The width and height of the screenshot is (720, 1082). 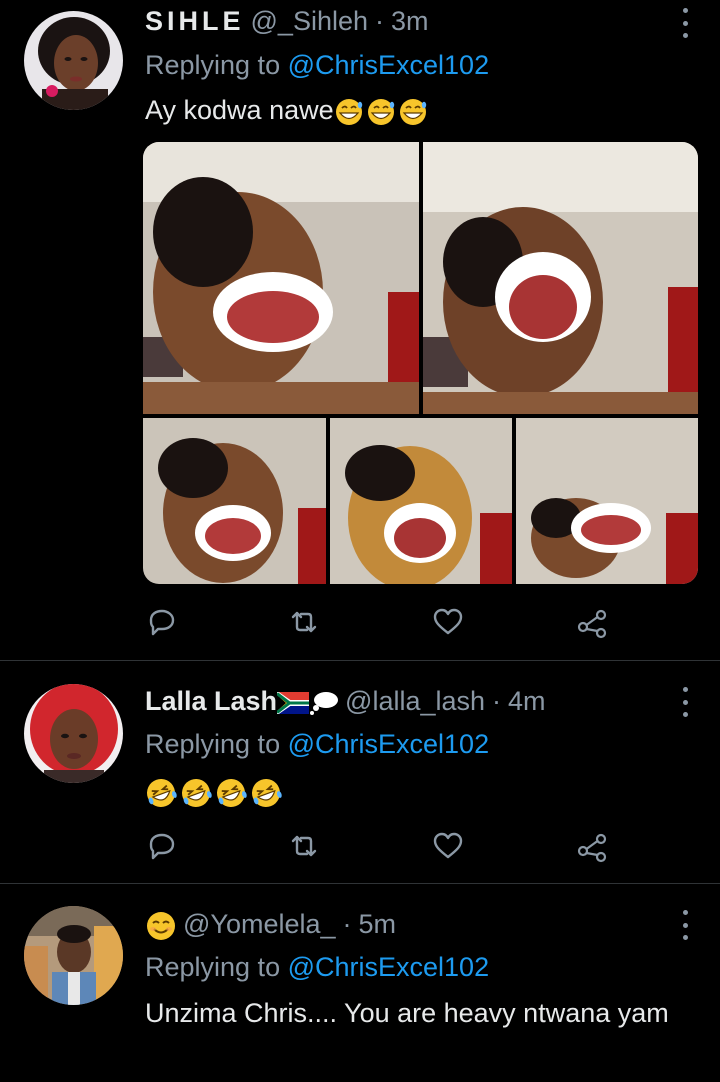 I want to click on tweet-header: SIHLE @_Sihleh · 3m, so click(x=287, y=21).